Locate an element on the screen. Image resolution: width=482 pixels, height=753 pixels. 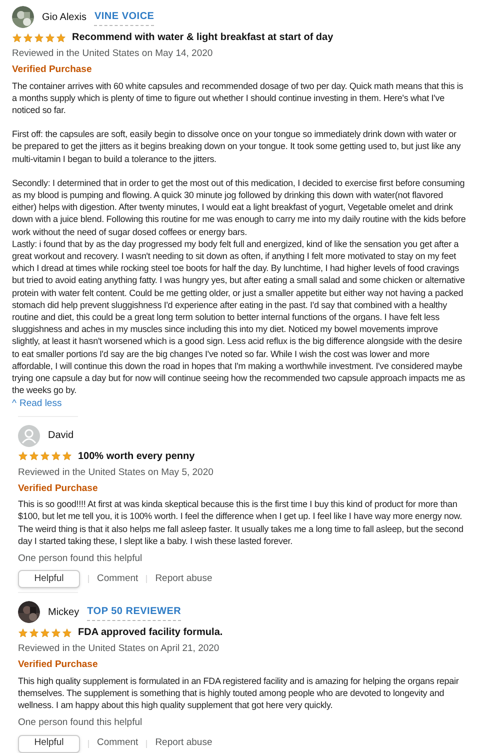
review-date: Reviewed in the United States on May 14, 2020 is located at coordinates (113, 54).